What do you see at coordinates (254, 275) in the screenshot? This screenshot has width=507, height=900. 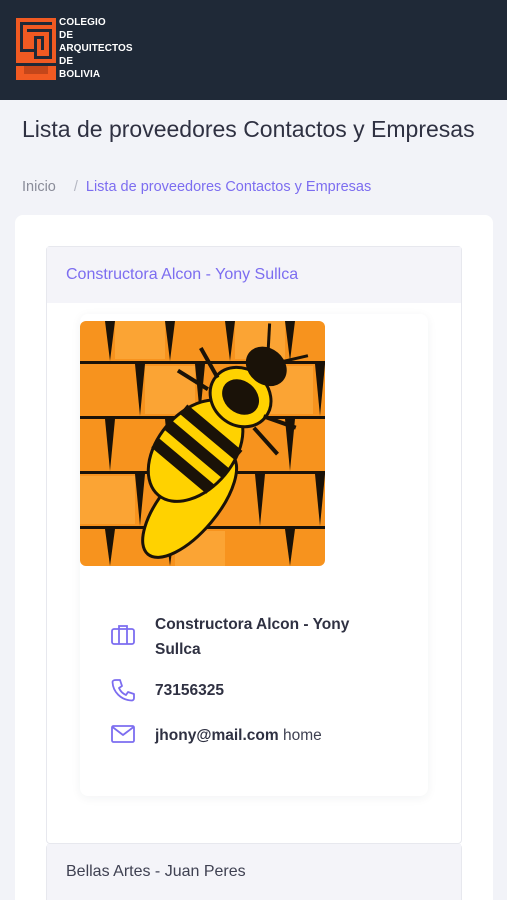 I see `provider-accordion-header: Constructora Alcon - Yony Sullca` at bounding box center [254, 275].